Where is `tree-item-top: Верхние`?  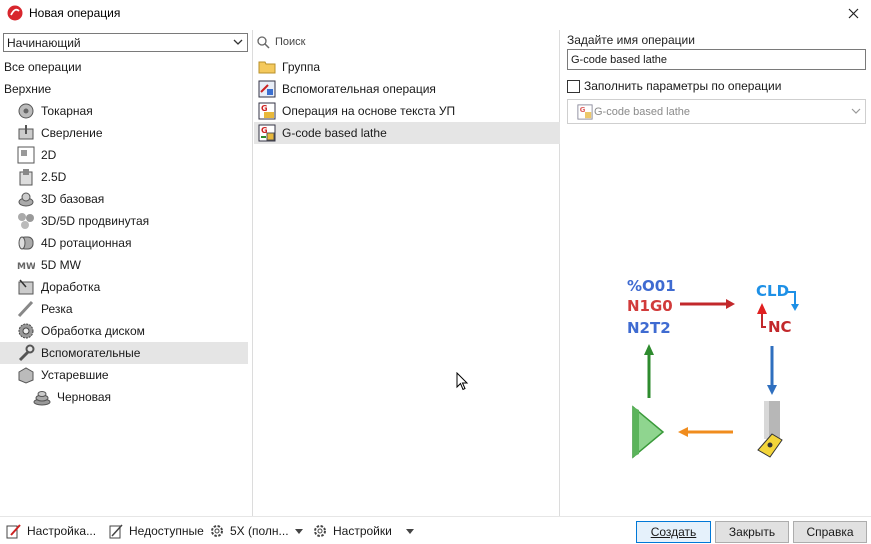
tree-item-top: Верхние is located at coordinates (124, 89).